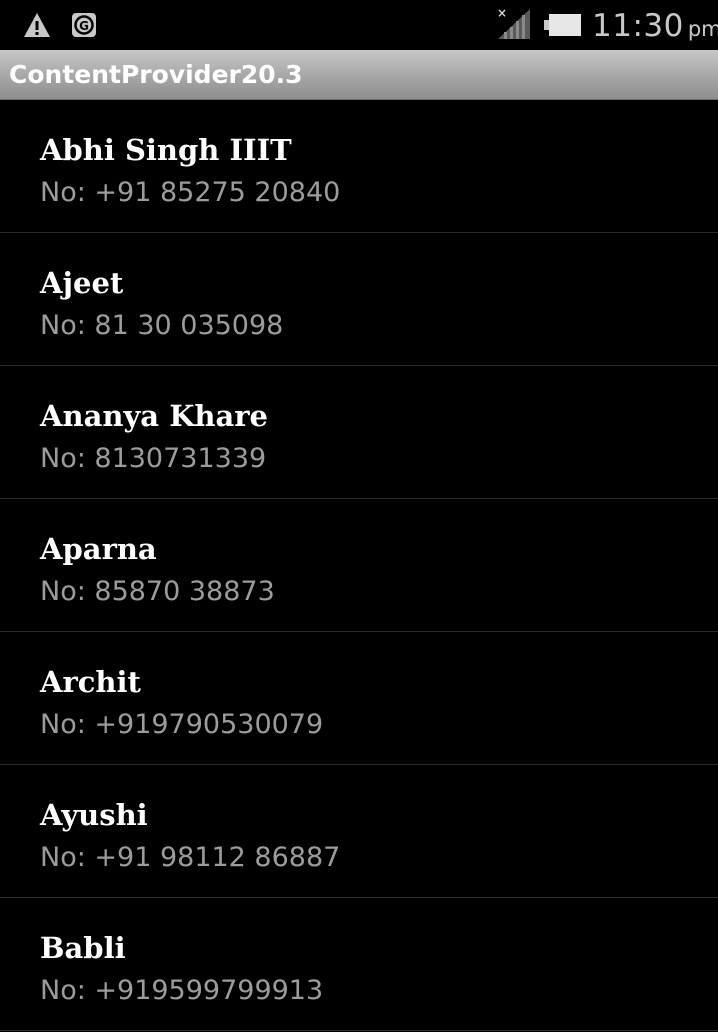 Image resolution: width=718 pixels, height=1032 pixels. I want to click on clock-ampm: pm, so click(702, 29).